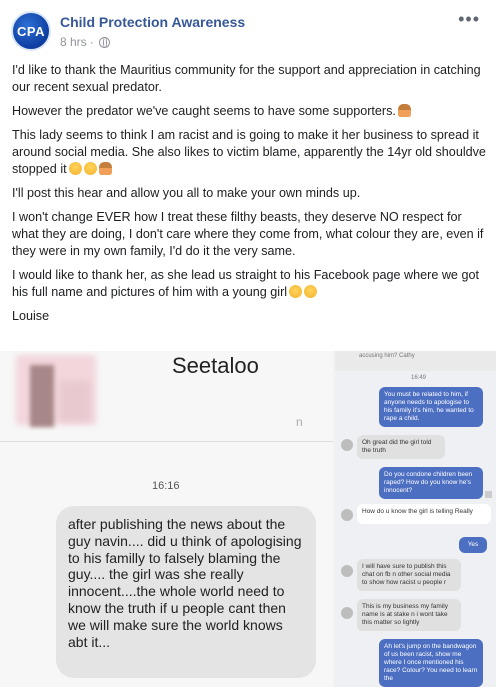 The image size is (496, 687). Describe the element at coordinates (424, 514) in the screenshot. I see `incoming-message: How do u know the girl is telling Really` at that location.